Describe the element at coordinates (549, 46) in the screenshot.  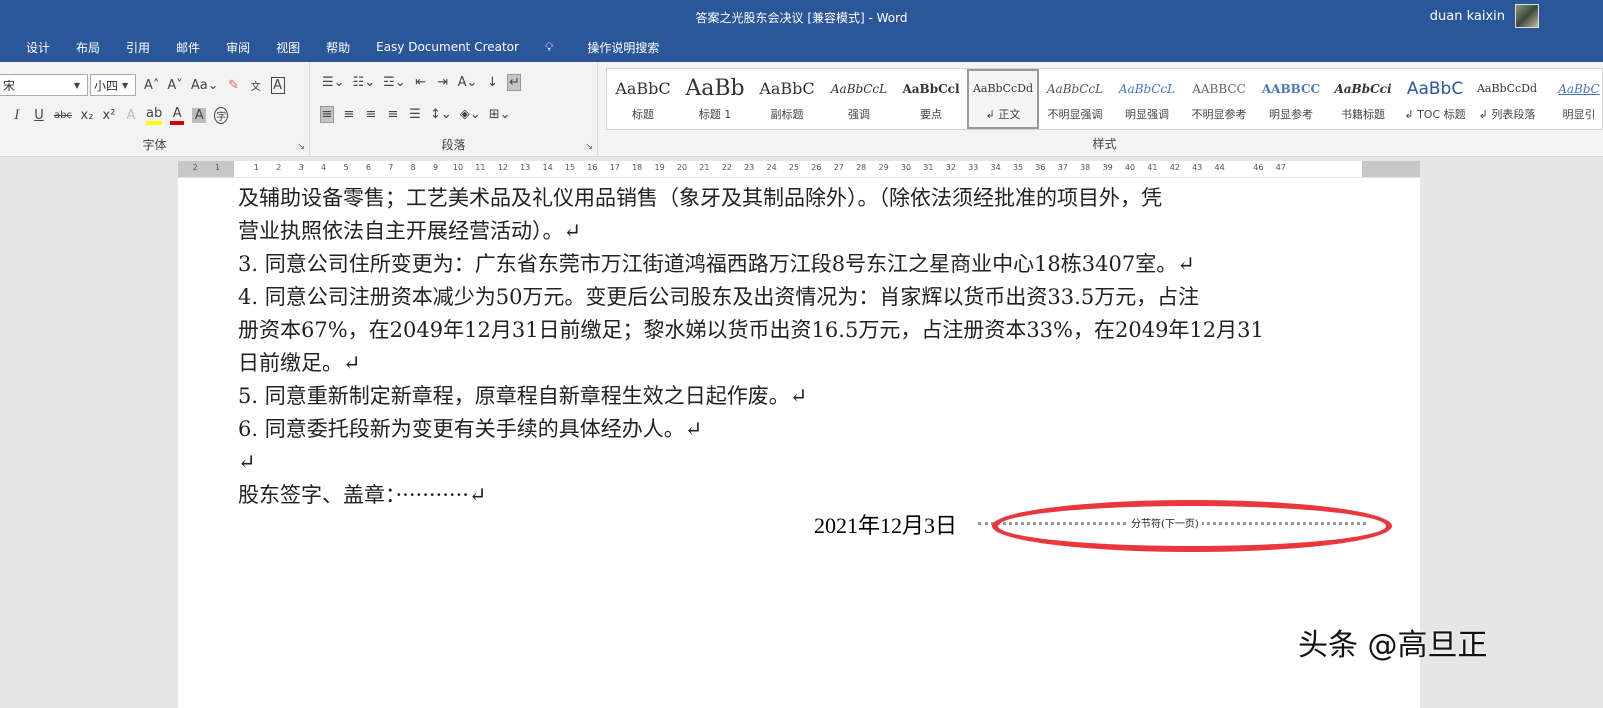
I see `lightbulb-icon: 💡︎` at that location.